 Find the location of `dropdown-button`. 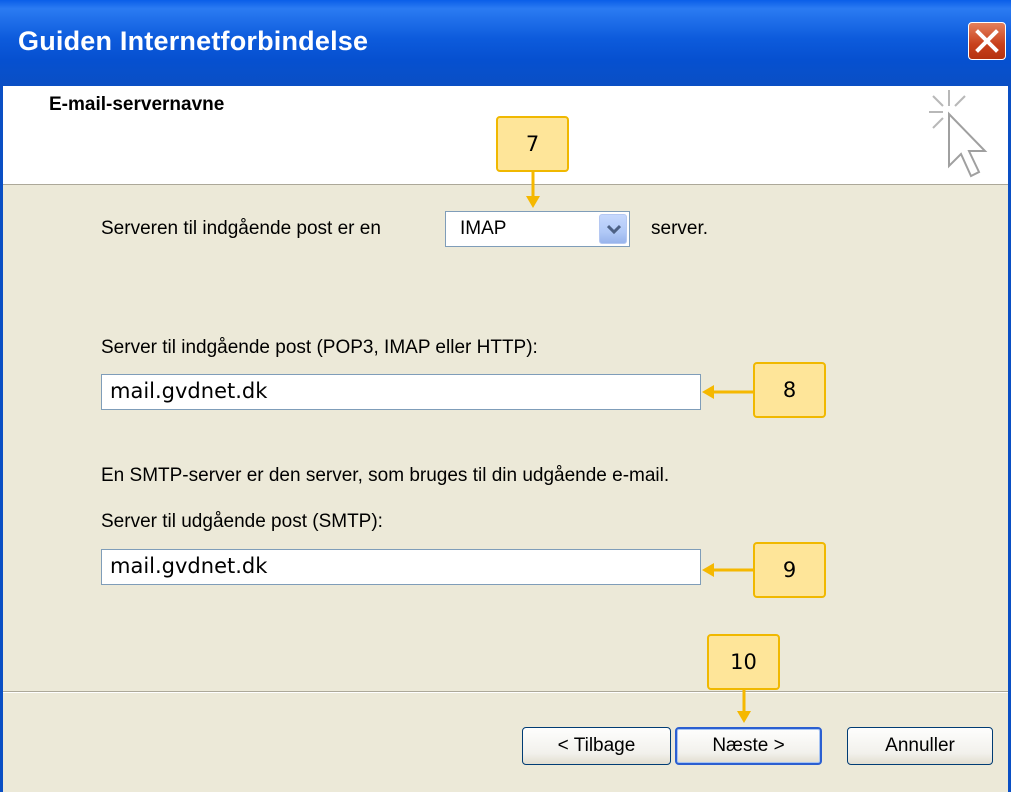

dropdown-button is located at coordinates (613, 229).